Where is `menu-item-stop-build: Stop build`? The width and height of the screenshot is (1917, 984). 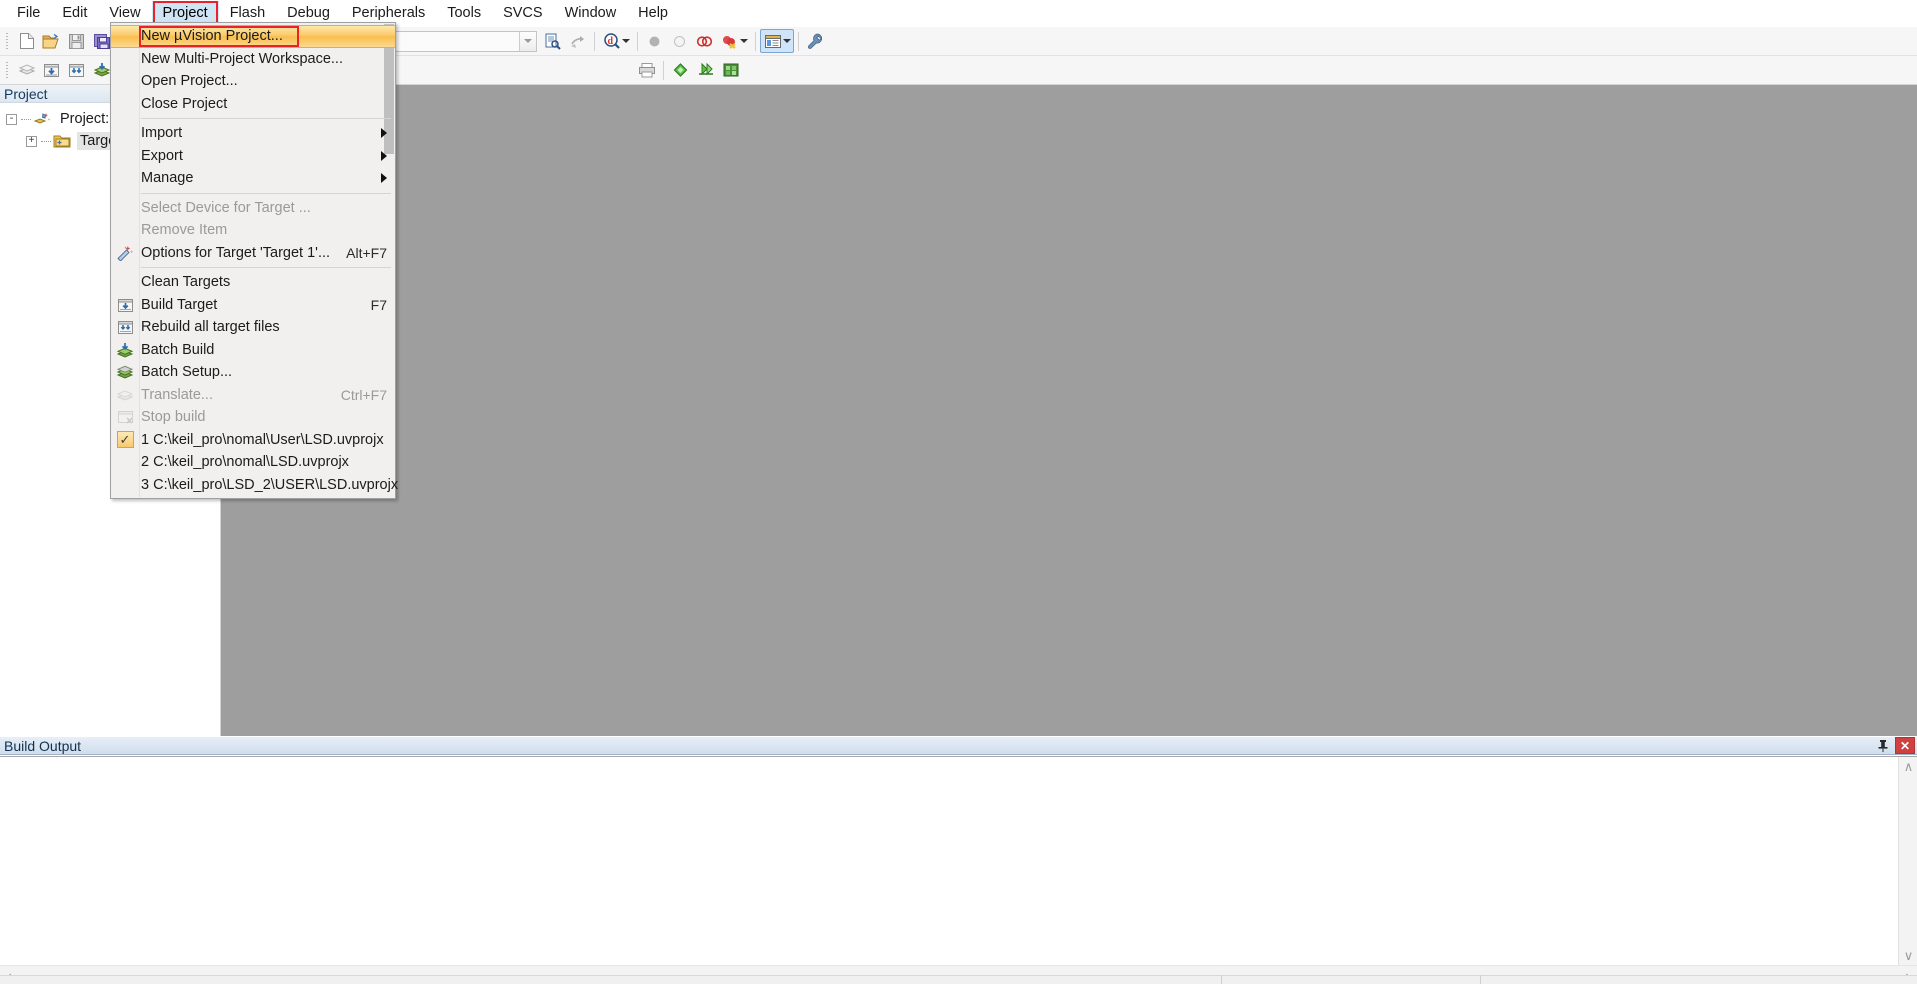 menu-item-stop-build: Stop build is located at coordinates (253, 417).